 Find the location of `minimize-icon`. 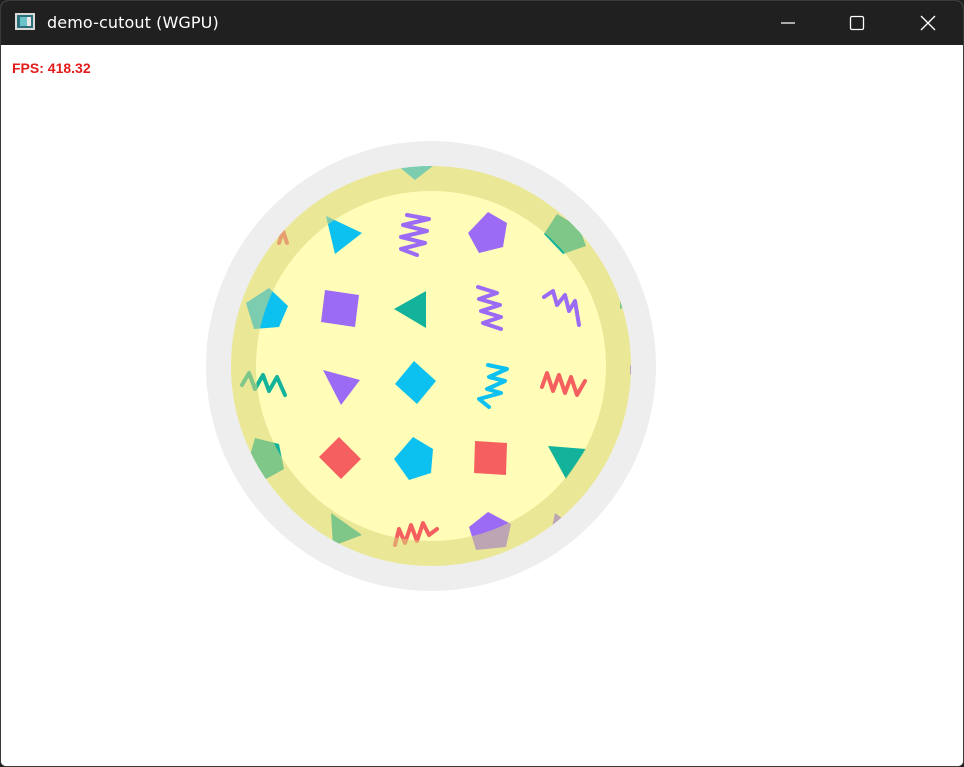

minimize-icon is located at coordinates (788, 23).